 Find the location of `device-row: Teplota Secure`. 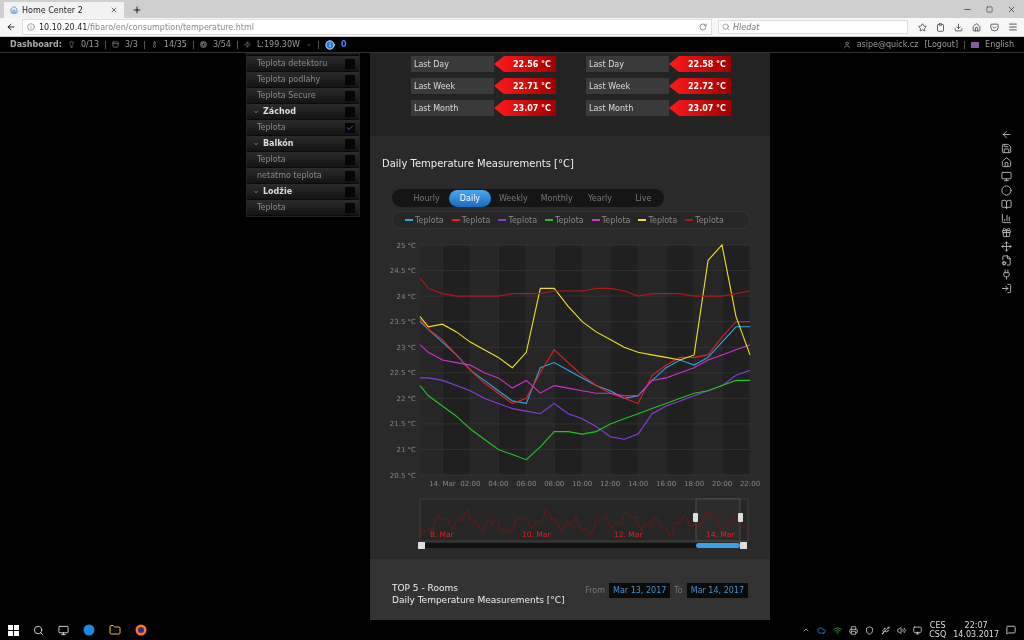

device-row: Teplota Secure is located at coordinates (303, 95).